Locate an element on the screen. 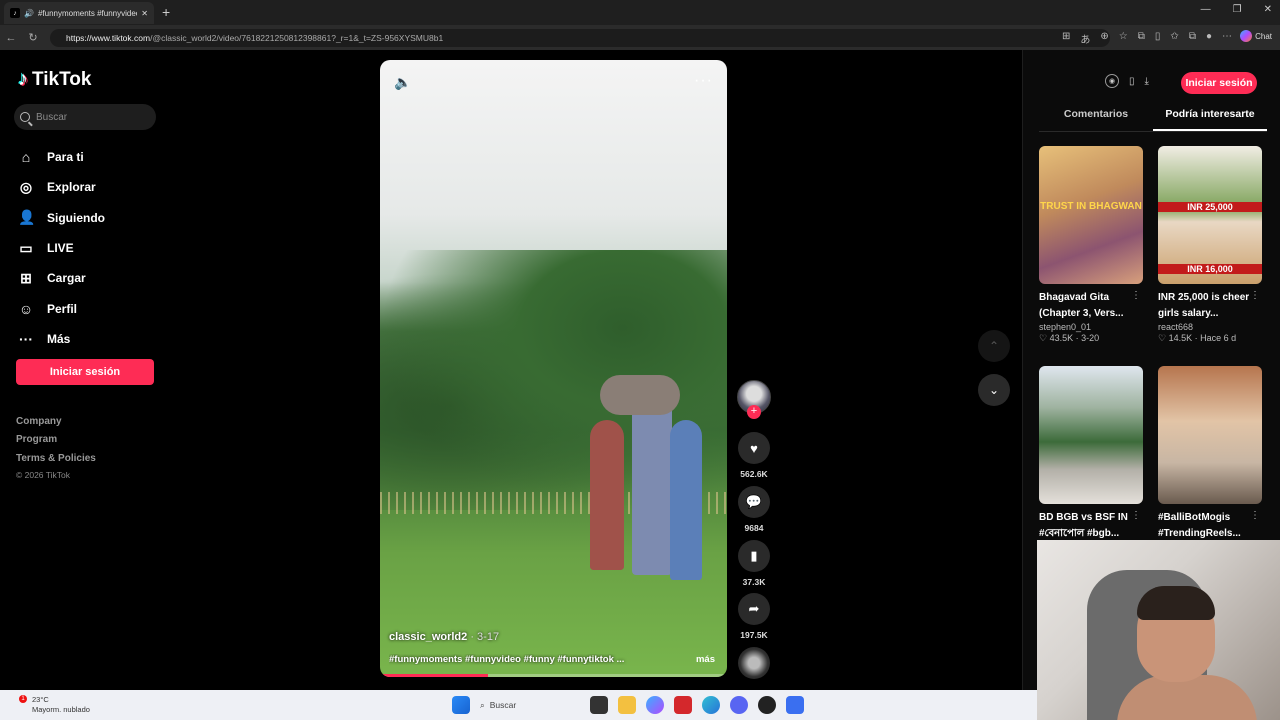  share-arrow-icon: ➦ is located at coordinates (754, 608).